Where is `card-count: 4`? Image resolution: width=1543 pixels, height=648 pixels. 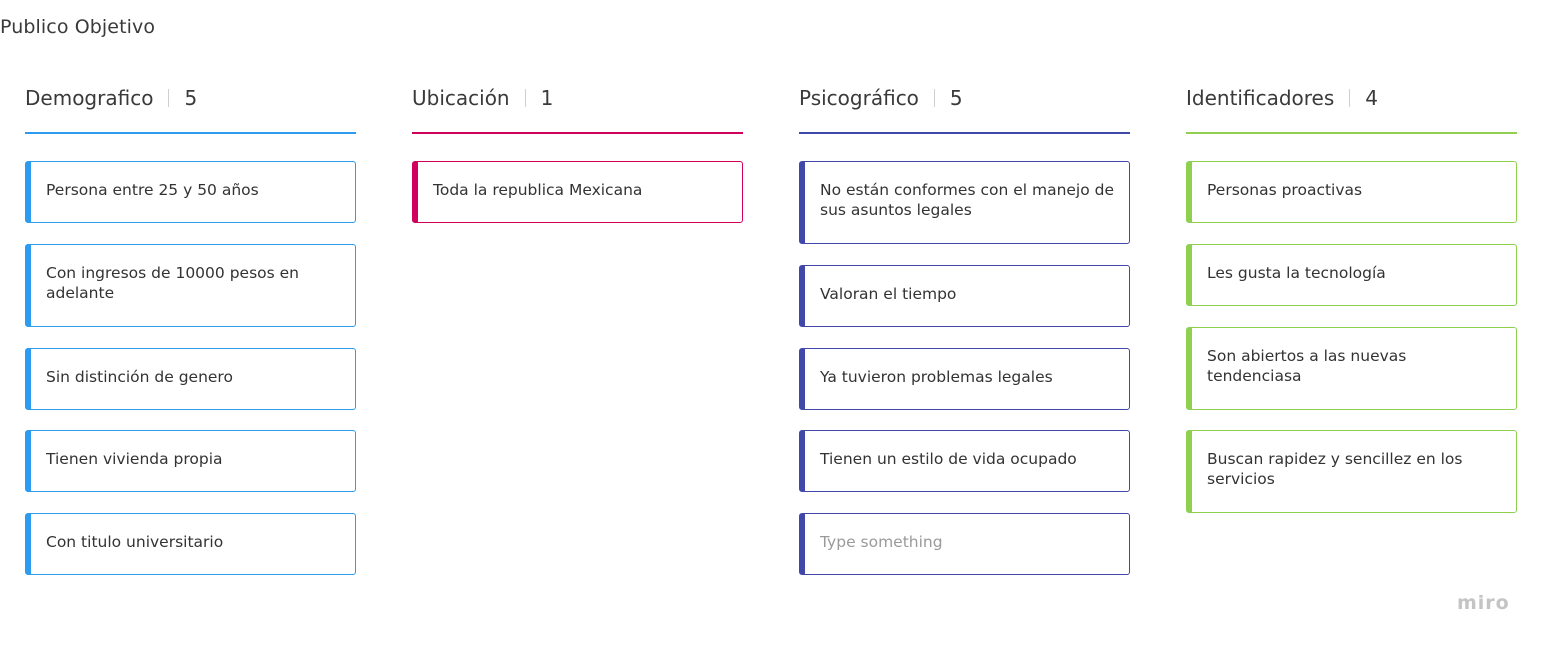 card-count: 4 is located at coordinates (1371, 98).